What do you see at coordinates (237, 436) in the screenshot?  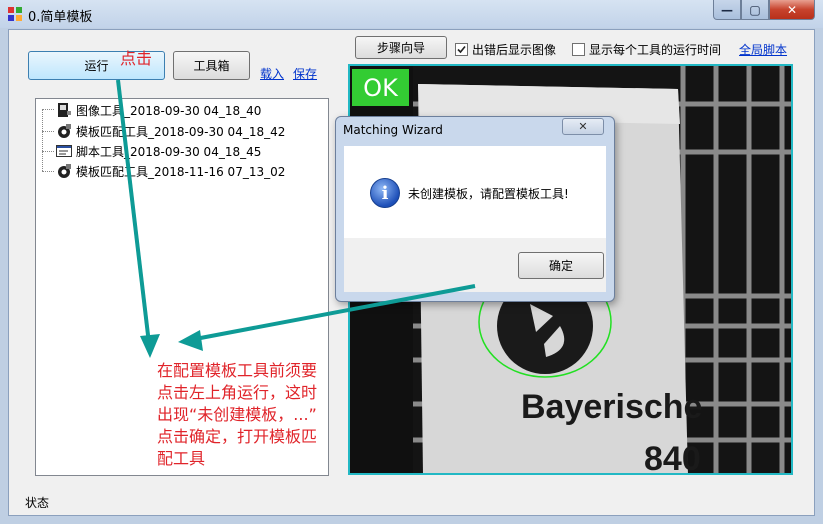 I see `note-line: 点击确定，打开模板匹` at bounding box center [237, 436].